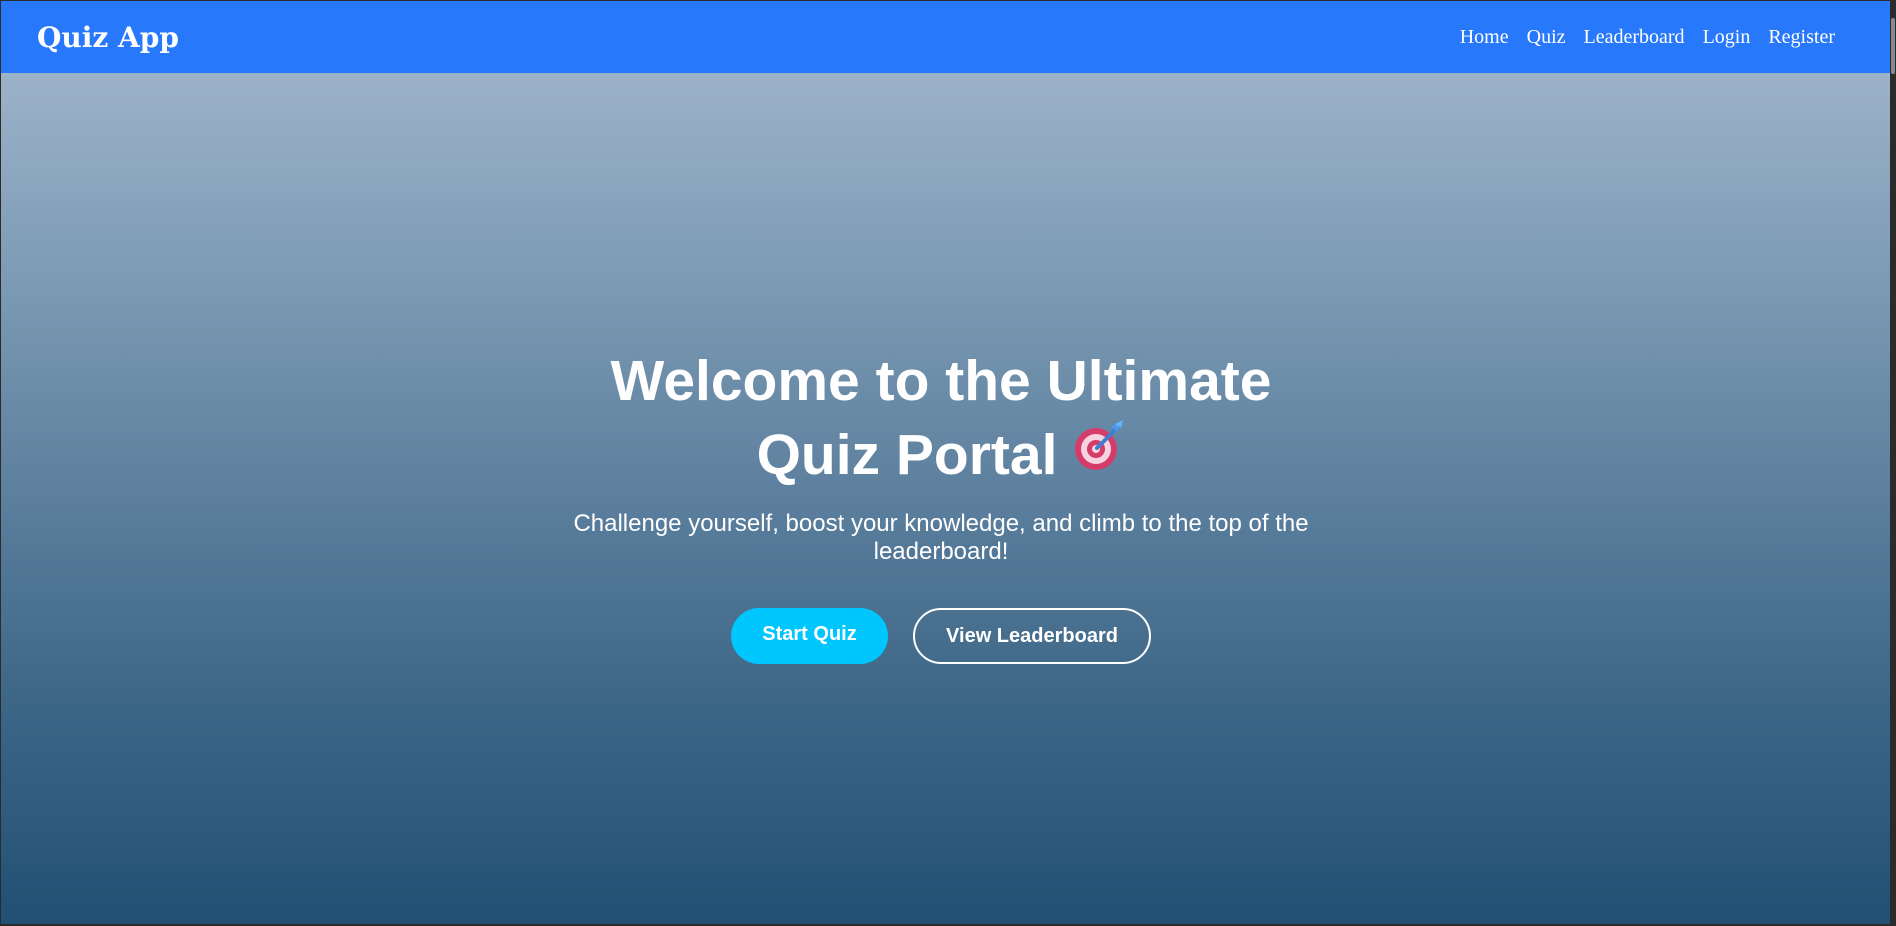 The width and height of the screenshot is (1896, 926). What do you see at coordinates (1032, 636) in the screenshot?
I see `view-leaderboard-button: View Leaderboard` at bounding box center [1032, 636].